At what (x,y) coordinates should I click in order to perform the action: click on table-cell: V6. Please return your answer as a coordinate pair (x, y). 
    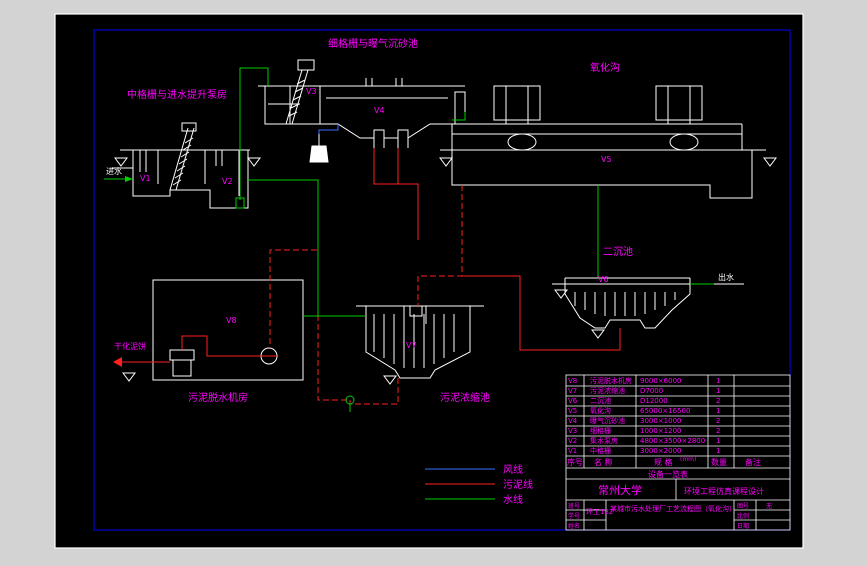
    Looking at the image, I should click on (573, 401).